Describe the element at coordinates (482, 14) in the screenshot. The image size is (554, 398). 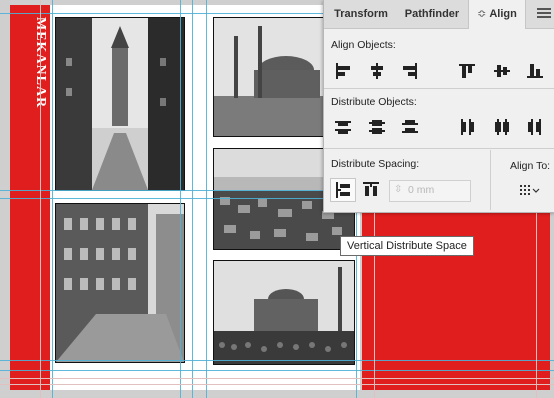
I see `tab-collapse-icon: ≎` at that location.